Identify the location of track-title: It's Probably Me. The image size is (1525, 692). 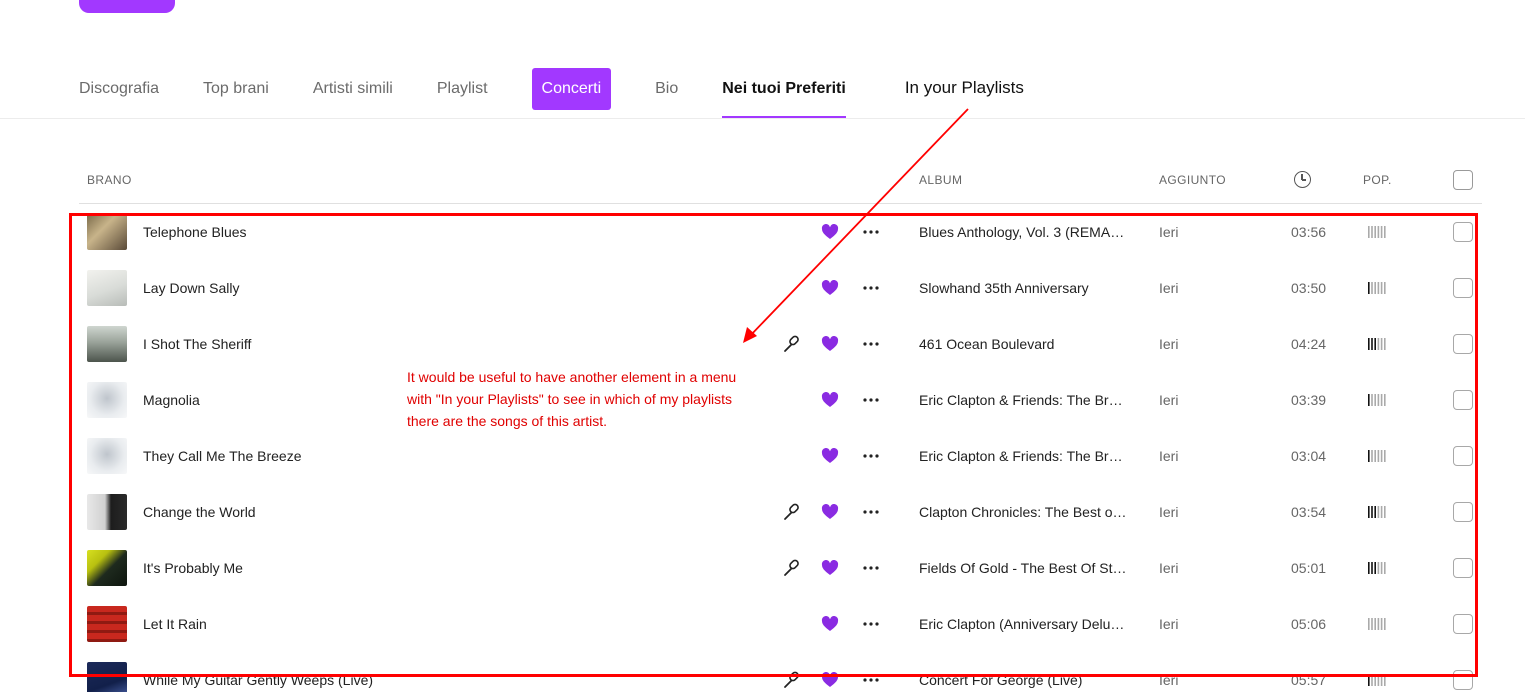
(193, 568).